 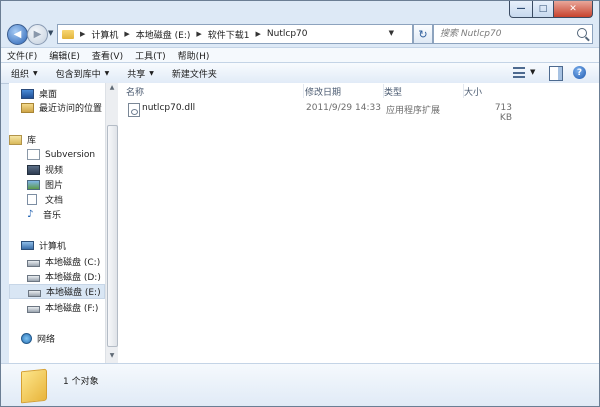 What do you see at coordinates (150, 55) in the screenshot?
I see `menu-tools: 工具(T)` at bounding box center [150, 55].